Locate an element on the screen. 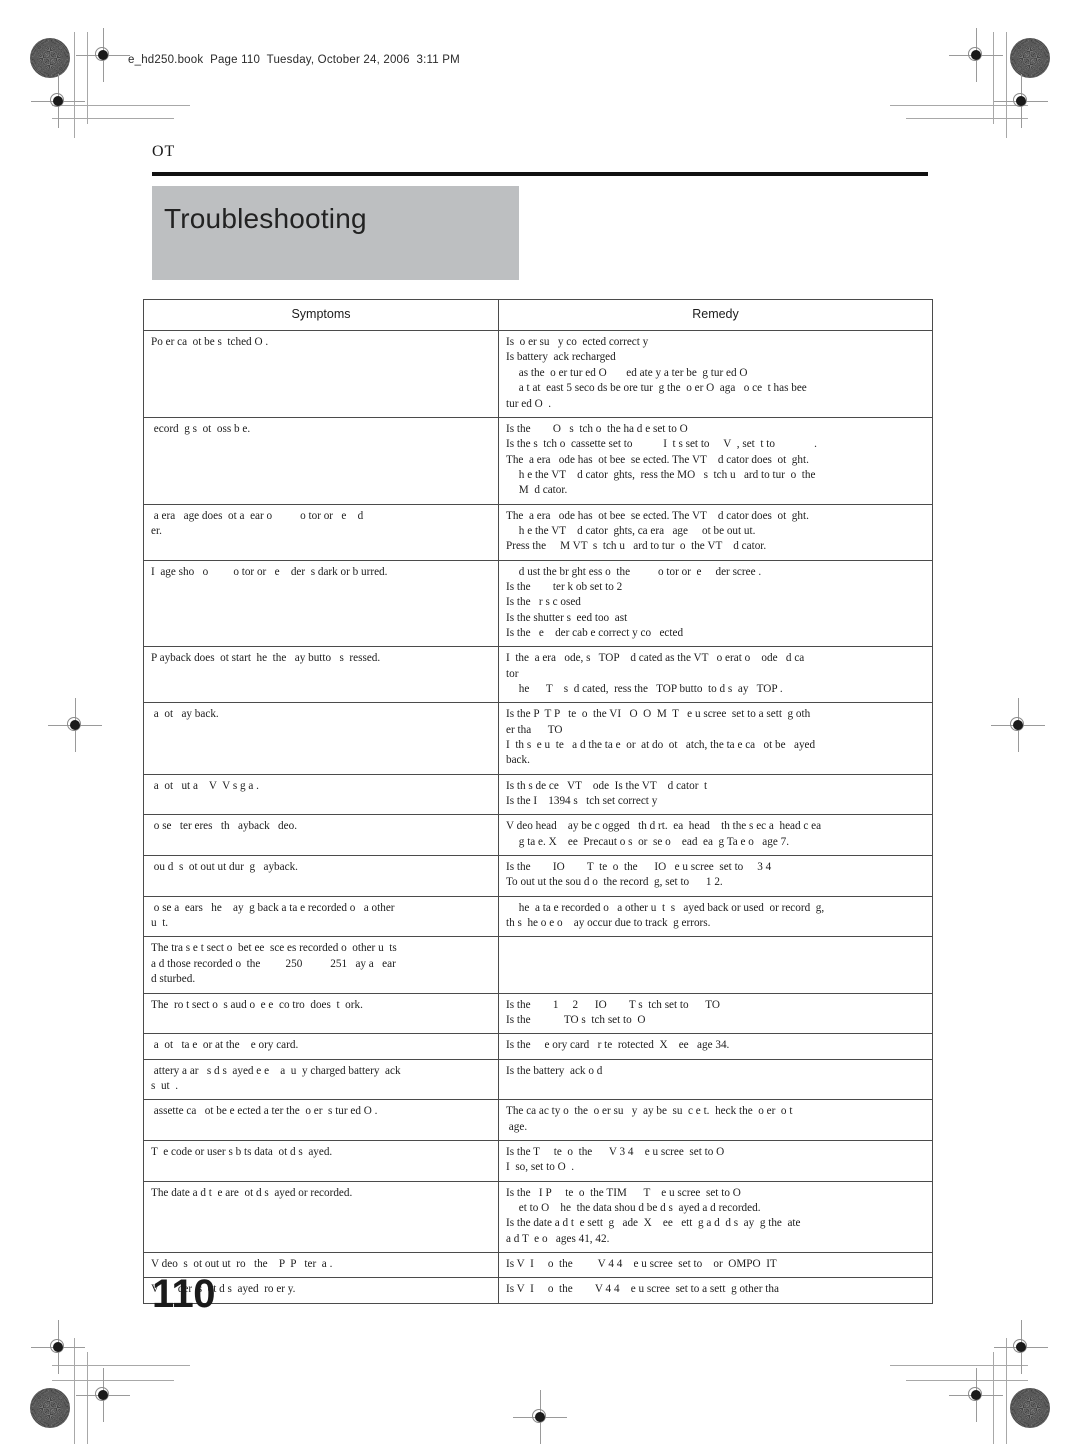 The image size is (1080, 1454). remedy-line: M d cator. is located at coordinates (542, 490).